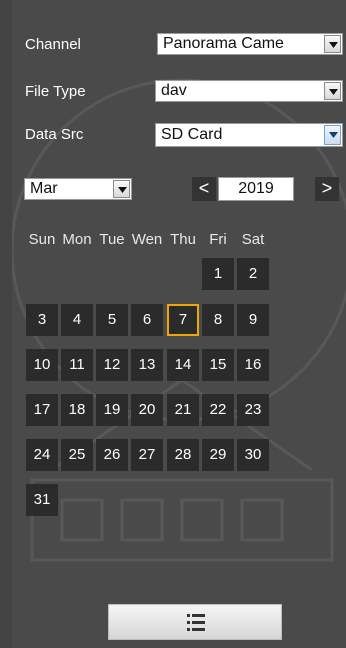  What do you see at coordinates (218, 320) in the screenshot?
I see `calendar-day: 8` at bounding box center [218, 320].